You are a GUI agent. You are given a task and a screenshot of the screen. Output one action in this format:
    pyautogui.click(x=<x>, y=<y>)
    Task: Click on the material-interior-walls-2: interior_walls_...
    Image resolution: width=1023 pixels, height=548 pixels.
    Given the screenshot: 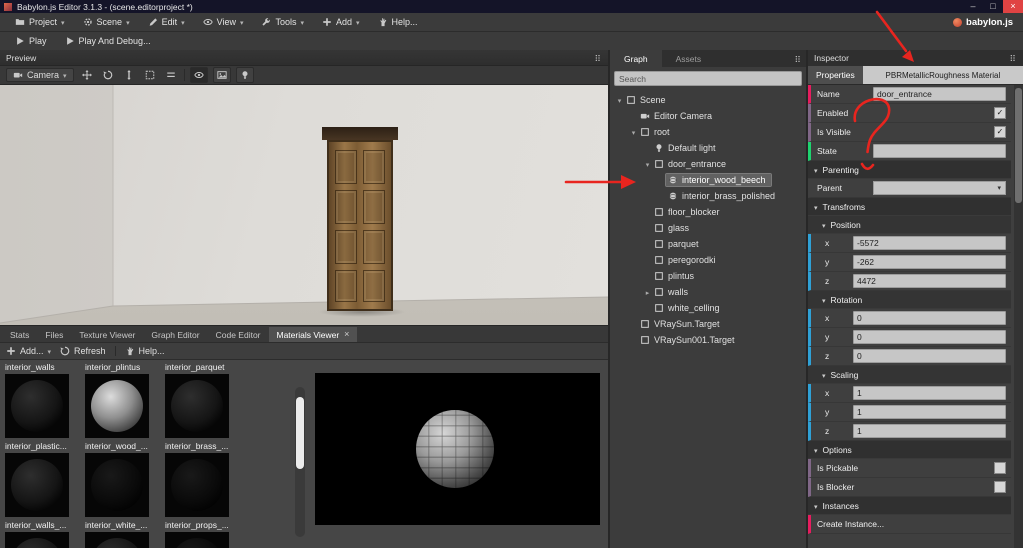 What is the action you would take?
    pyautogui.click(x=45, y=534)
    